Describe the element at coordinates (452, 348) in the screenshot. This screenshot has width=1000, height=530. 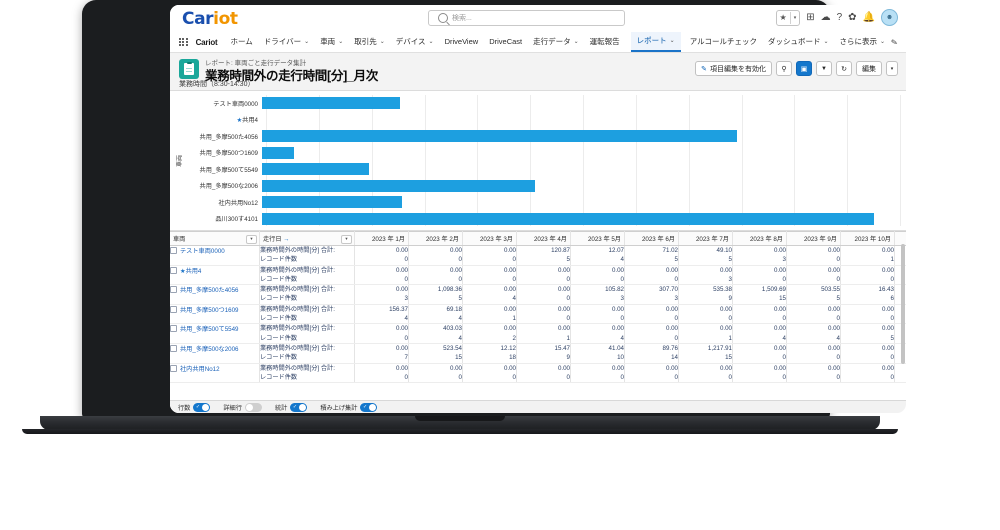
I see `metric-sum-value: 523.54` at that location.